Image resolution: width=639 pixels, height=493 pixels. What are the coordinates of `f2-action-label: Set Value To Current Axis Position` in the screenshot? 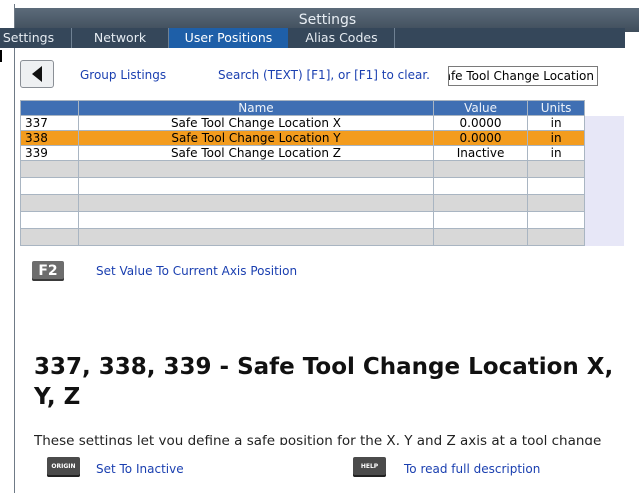 It's located at (196, 271).